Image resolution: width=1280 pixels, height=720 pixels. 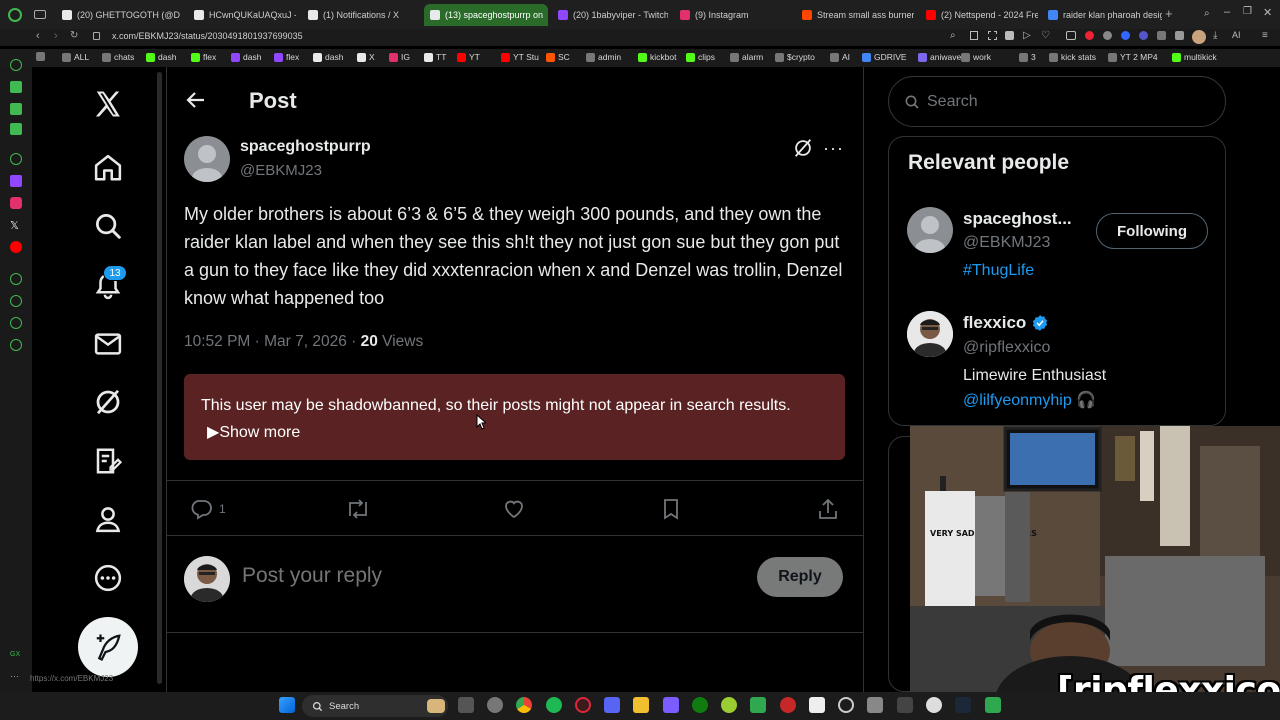 What do you see at coordinates (207, 509) in the screenshot?
I see `reply-action: 1` at bounding box center [207, 509].